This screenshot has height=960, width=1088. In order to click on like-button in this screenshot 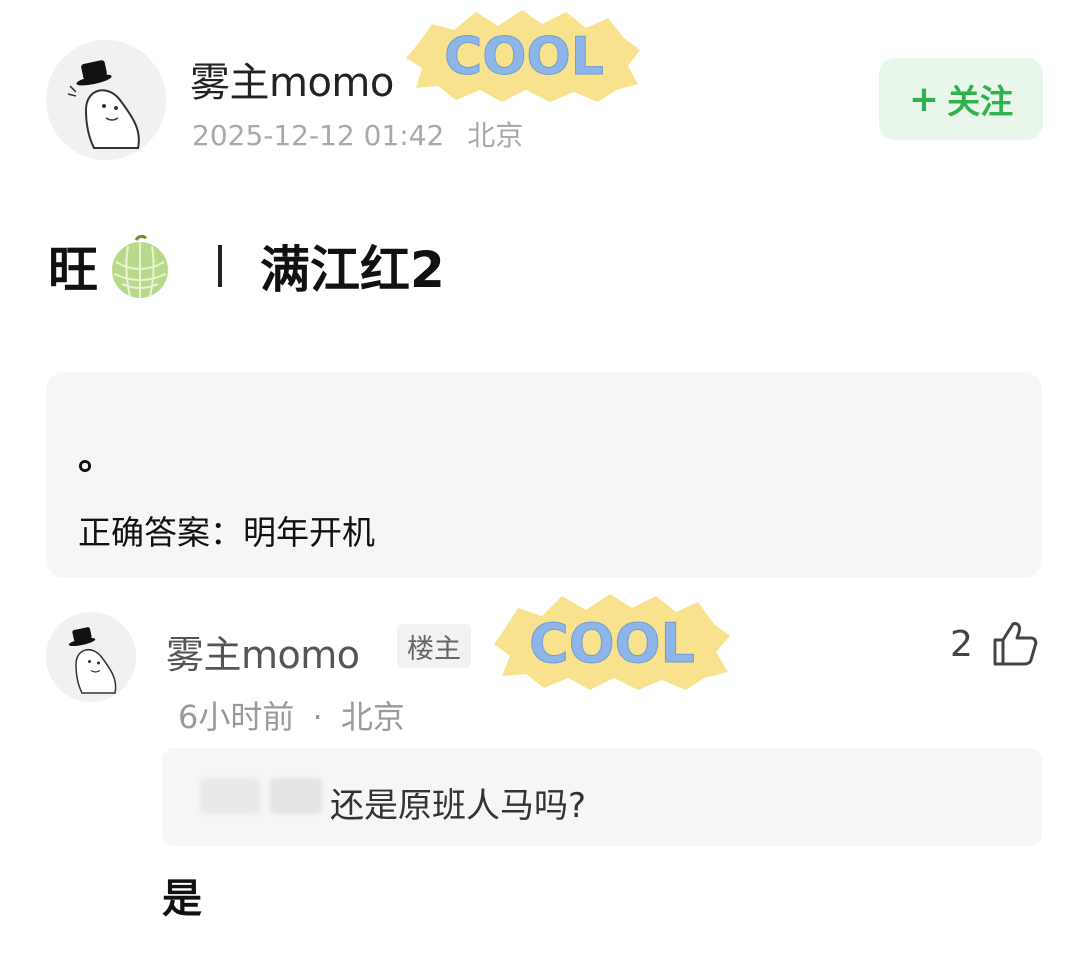, I will do `click(1014, 645)`.